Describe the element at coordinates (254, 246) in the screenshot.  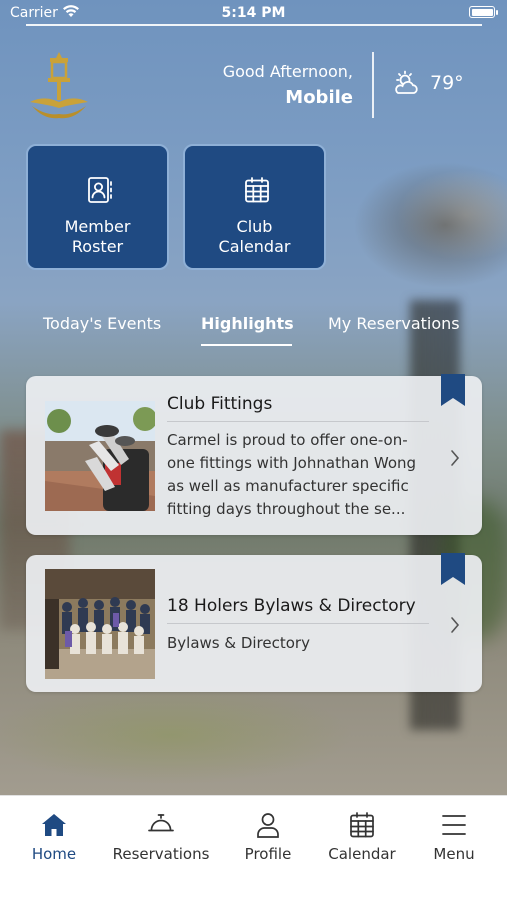
I see `tile-label-line: Calendar` at that location.